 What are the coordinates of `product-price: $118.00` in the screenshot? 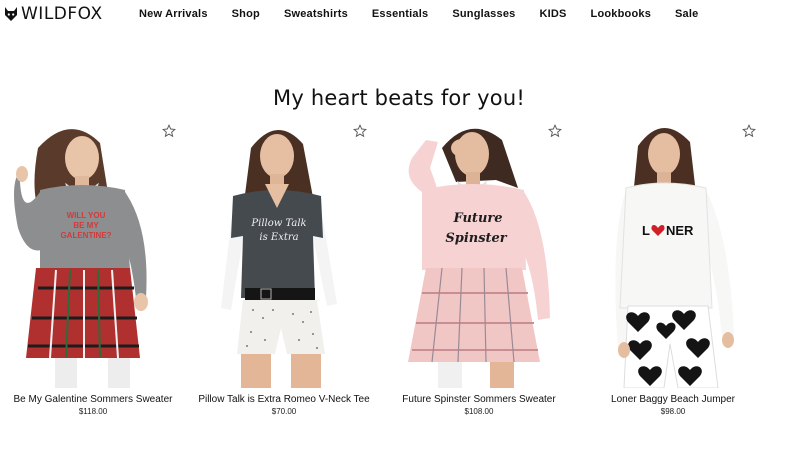 It's located at (93, 411).